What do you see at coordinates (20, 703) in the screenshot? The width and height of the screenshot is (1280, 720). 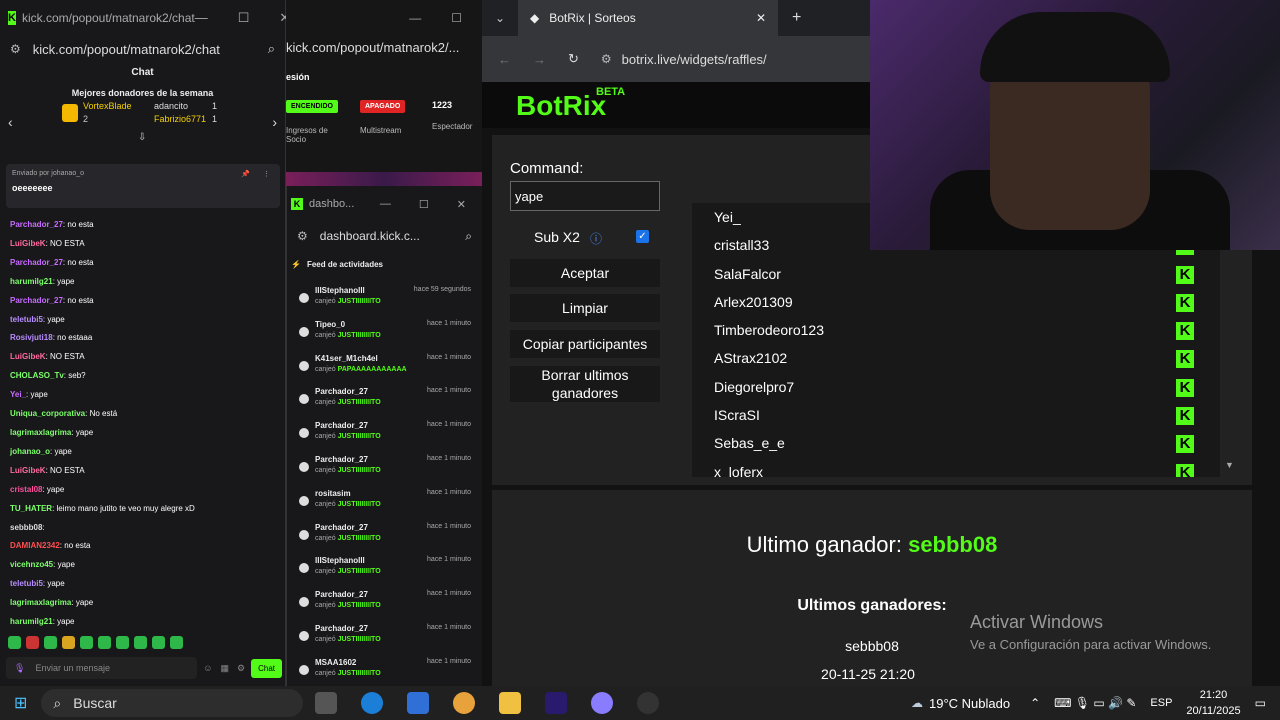 I see `windows-start-icon: ⊞` at bounding box center [20, 703].